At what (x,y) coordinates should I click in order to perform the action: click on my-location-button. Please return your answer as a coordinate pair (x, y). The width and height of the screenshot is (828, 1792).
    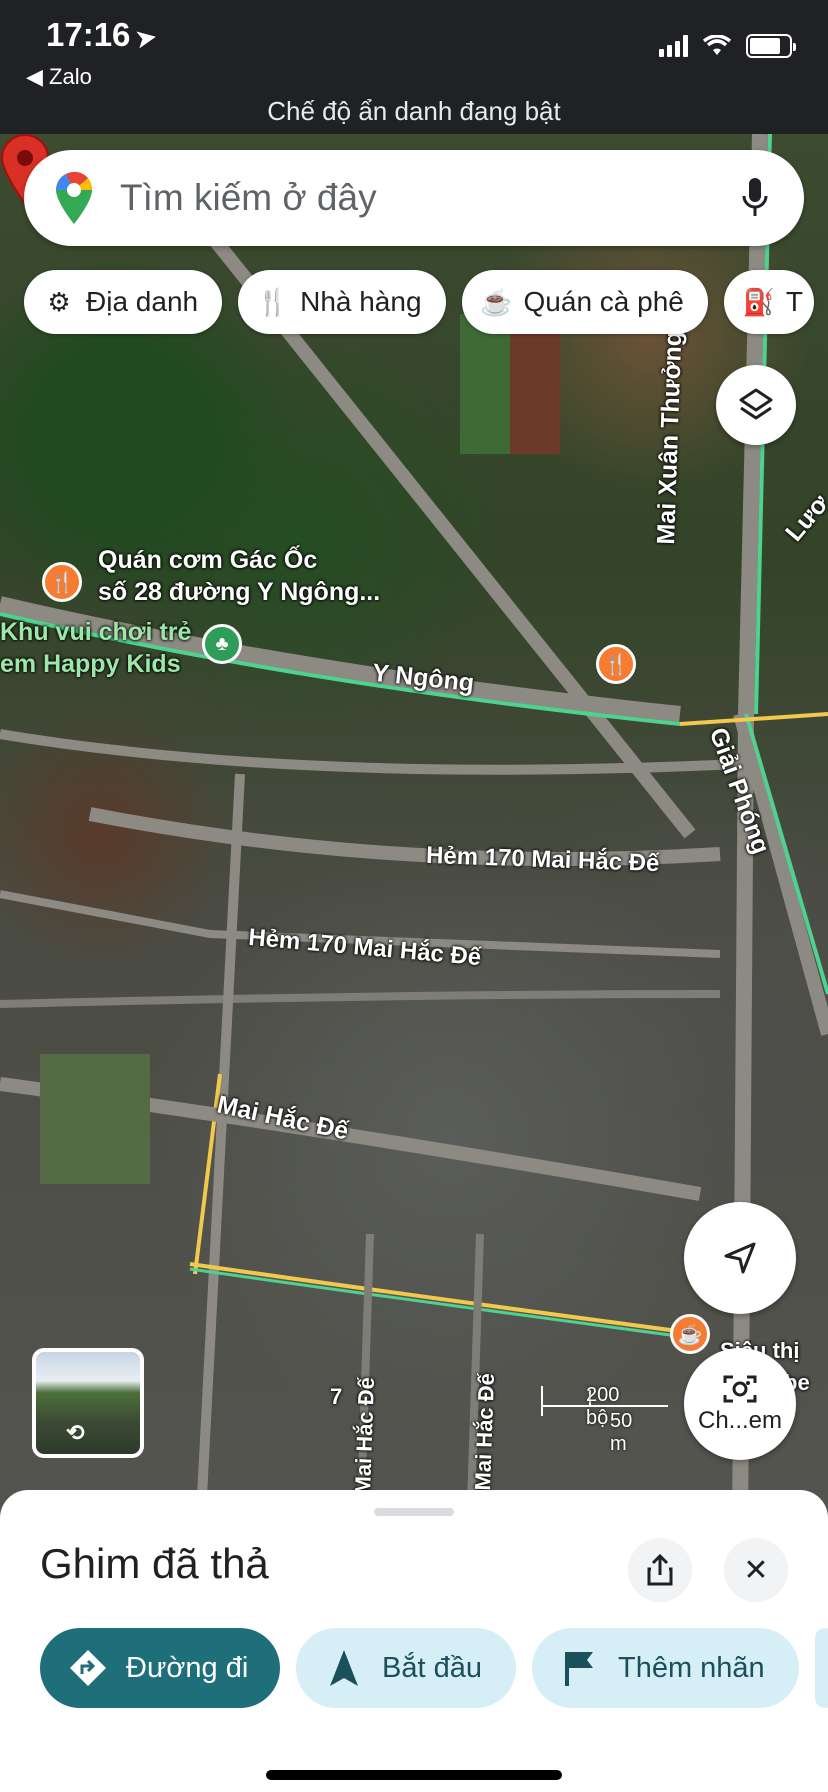
    Looking at the image, I should click on (740, 1258).